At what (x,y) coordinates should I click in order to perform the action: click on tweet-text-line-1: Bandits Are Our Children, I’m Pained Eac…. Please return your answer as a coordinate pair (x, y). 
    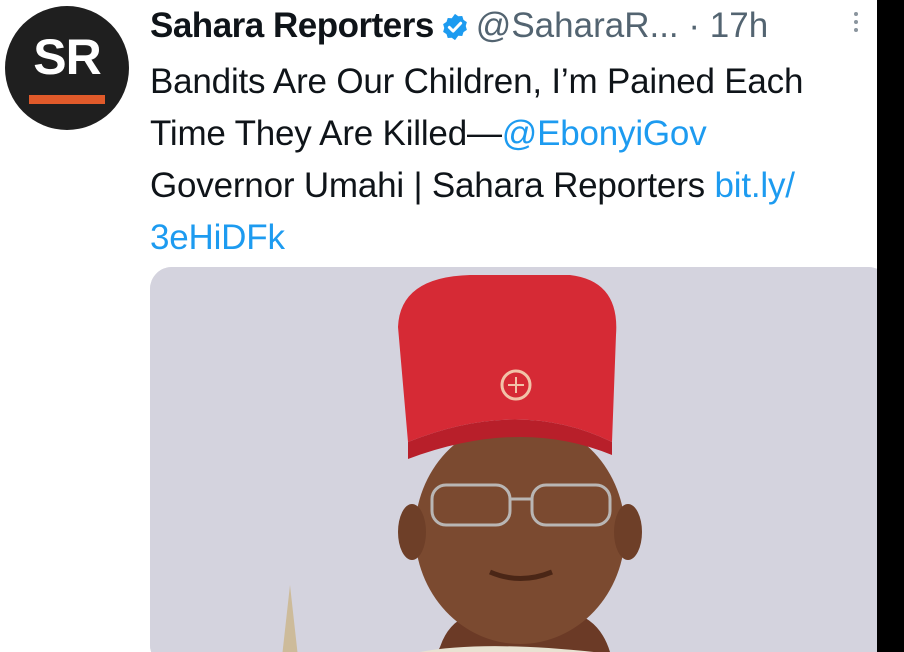
    Looking at the image, I should click on (477, 81).